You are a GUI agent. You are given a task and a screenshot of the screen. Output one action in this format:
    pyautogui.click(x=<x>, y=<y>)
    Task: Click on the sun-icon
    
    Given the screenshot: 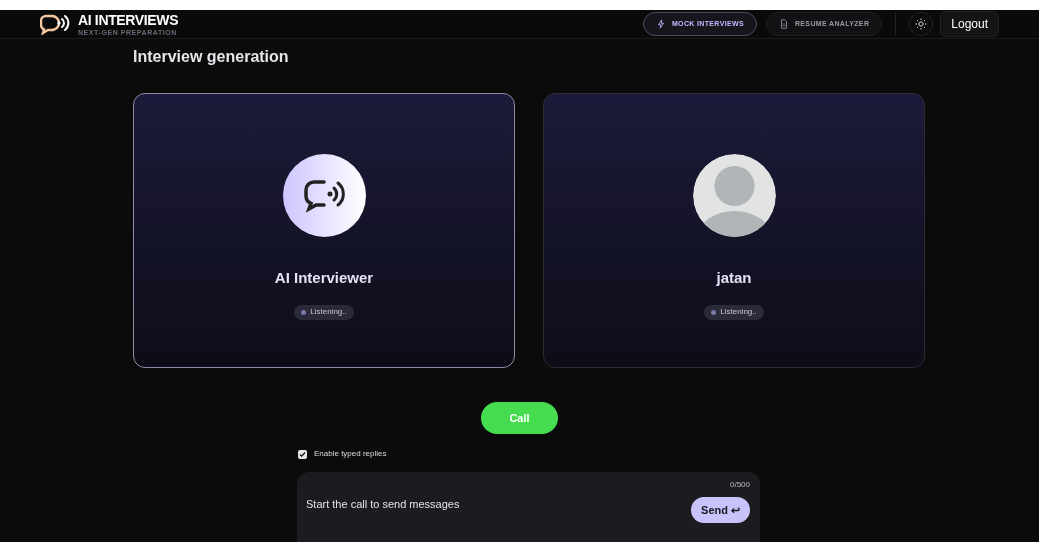 What is the action you would take?
    pyautogui.click(x=921, y=24)
    